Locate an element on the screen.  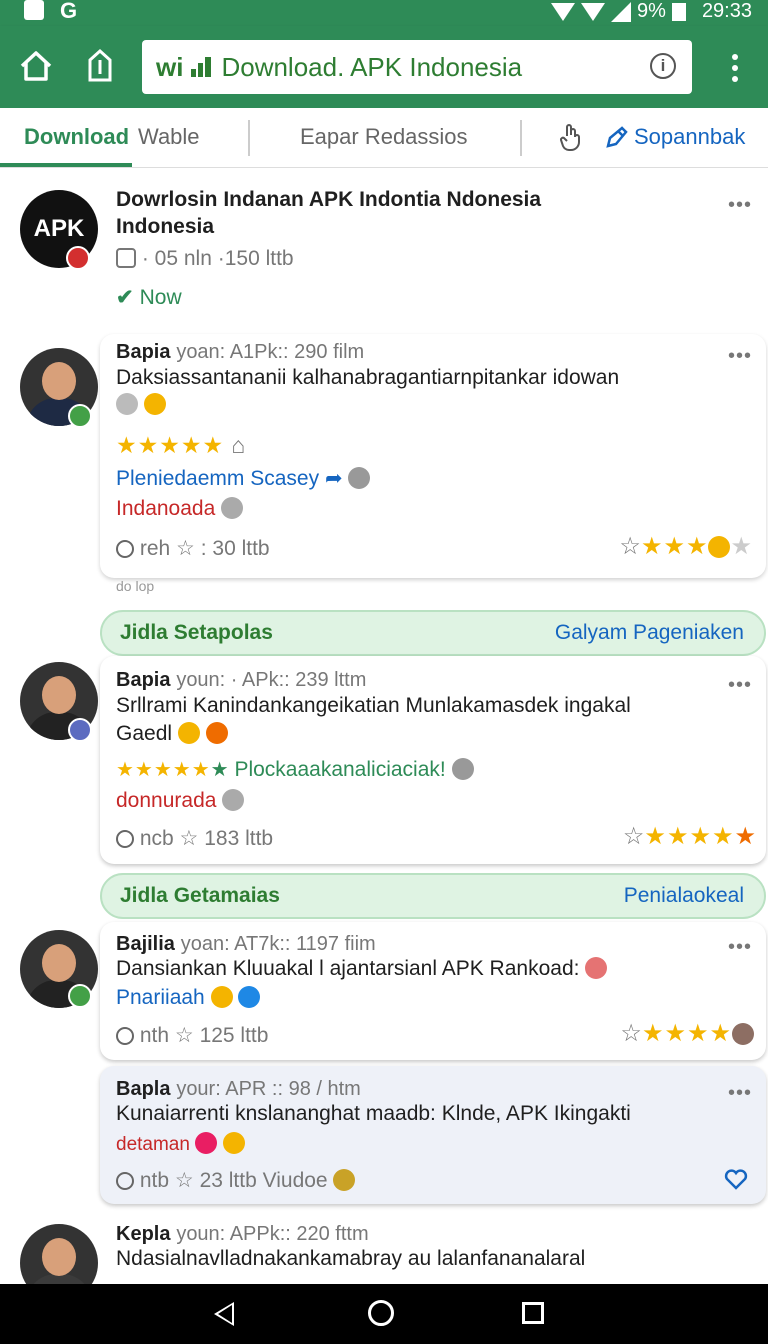
section-pill: Jidla Setapolas Galyam Pageniaken is located at coordinates (433, 633).